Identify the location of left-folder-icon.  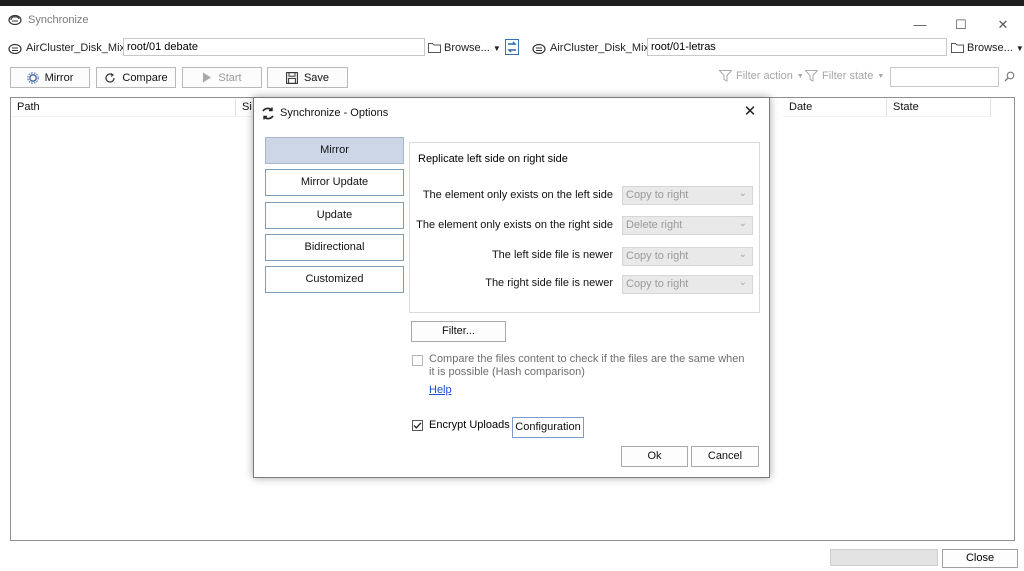
(434, 48).